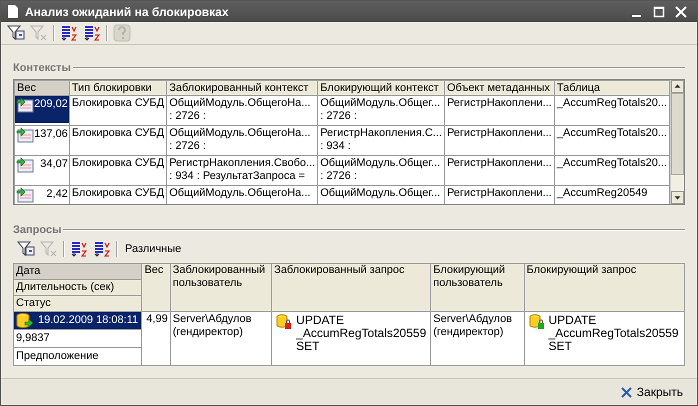  What do you see at coordinates (153, 249) in the screenshot?
I see `distinct-button: Различные` at bounding box center [153, 249].